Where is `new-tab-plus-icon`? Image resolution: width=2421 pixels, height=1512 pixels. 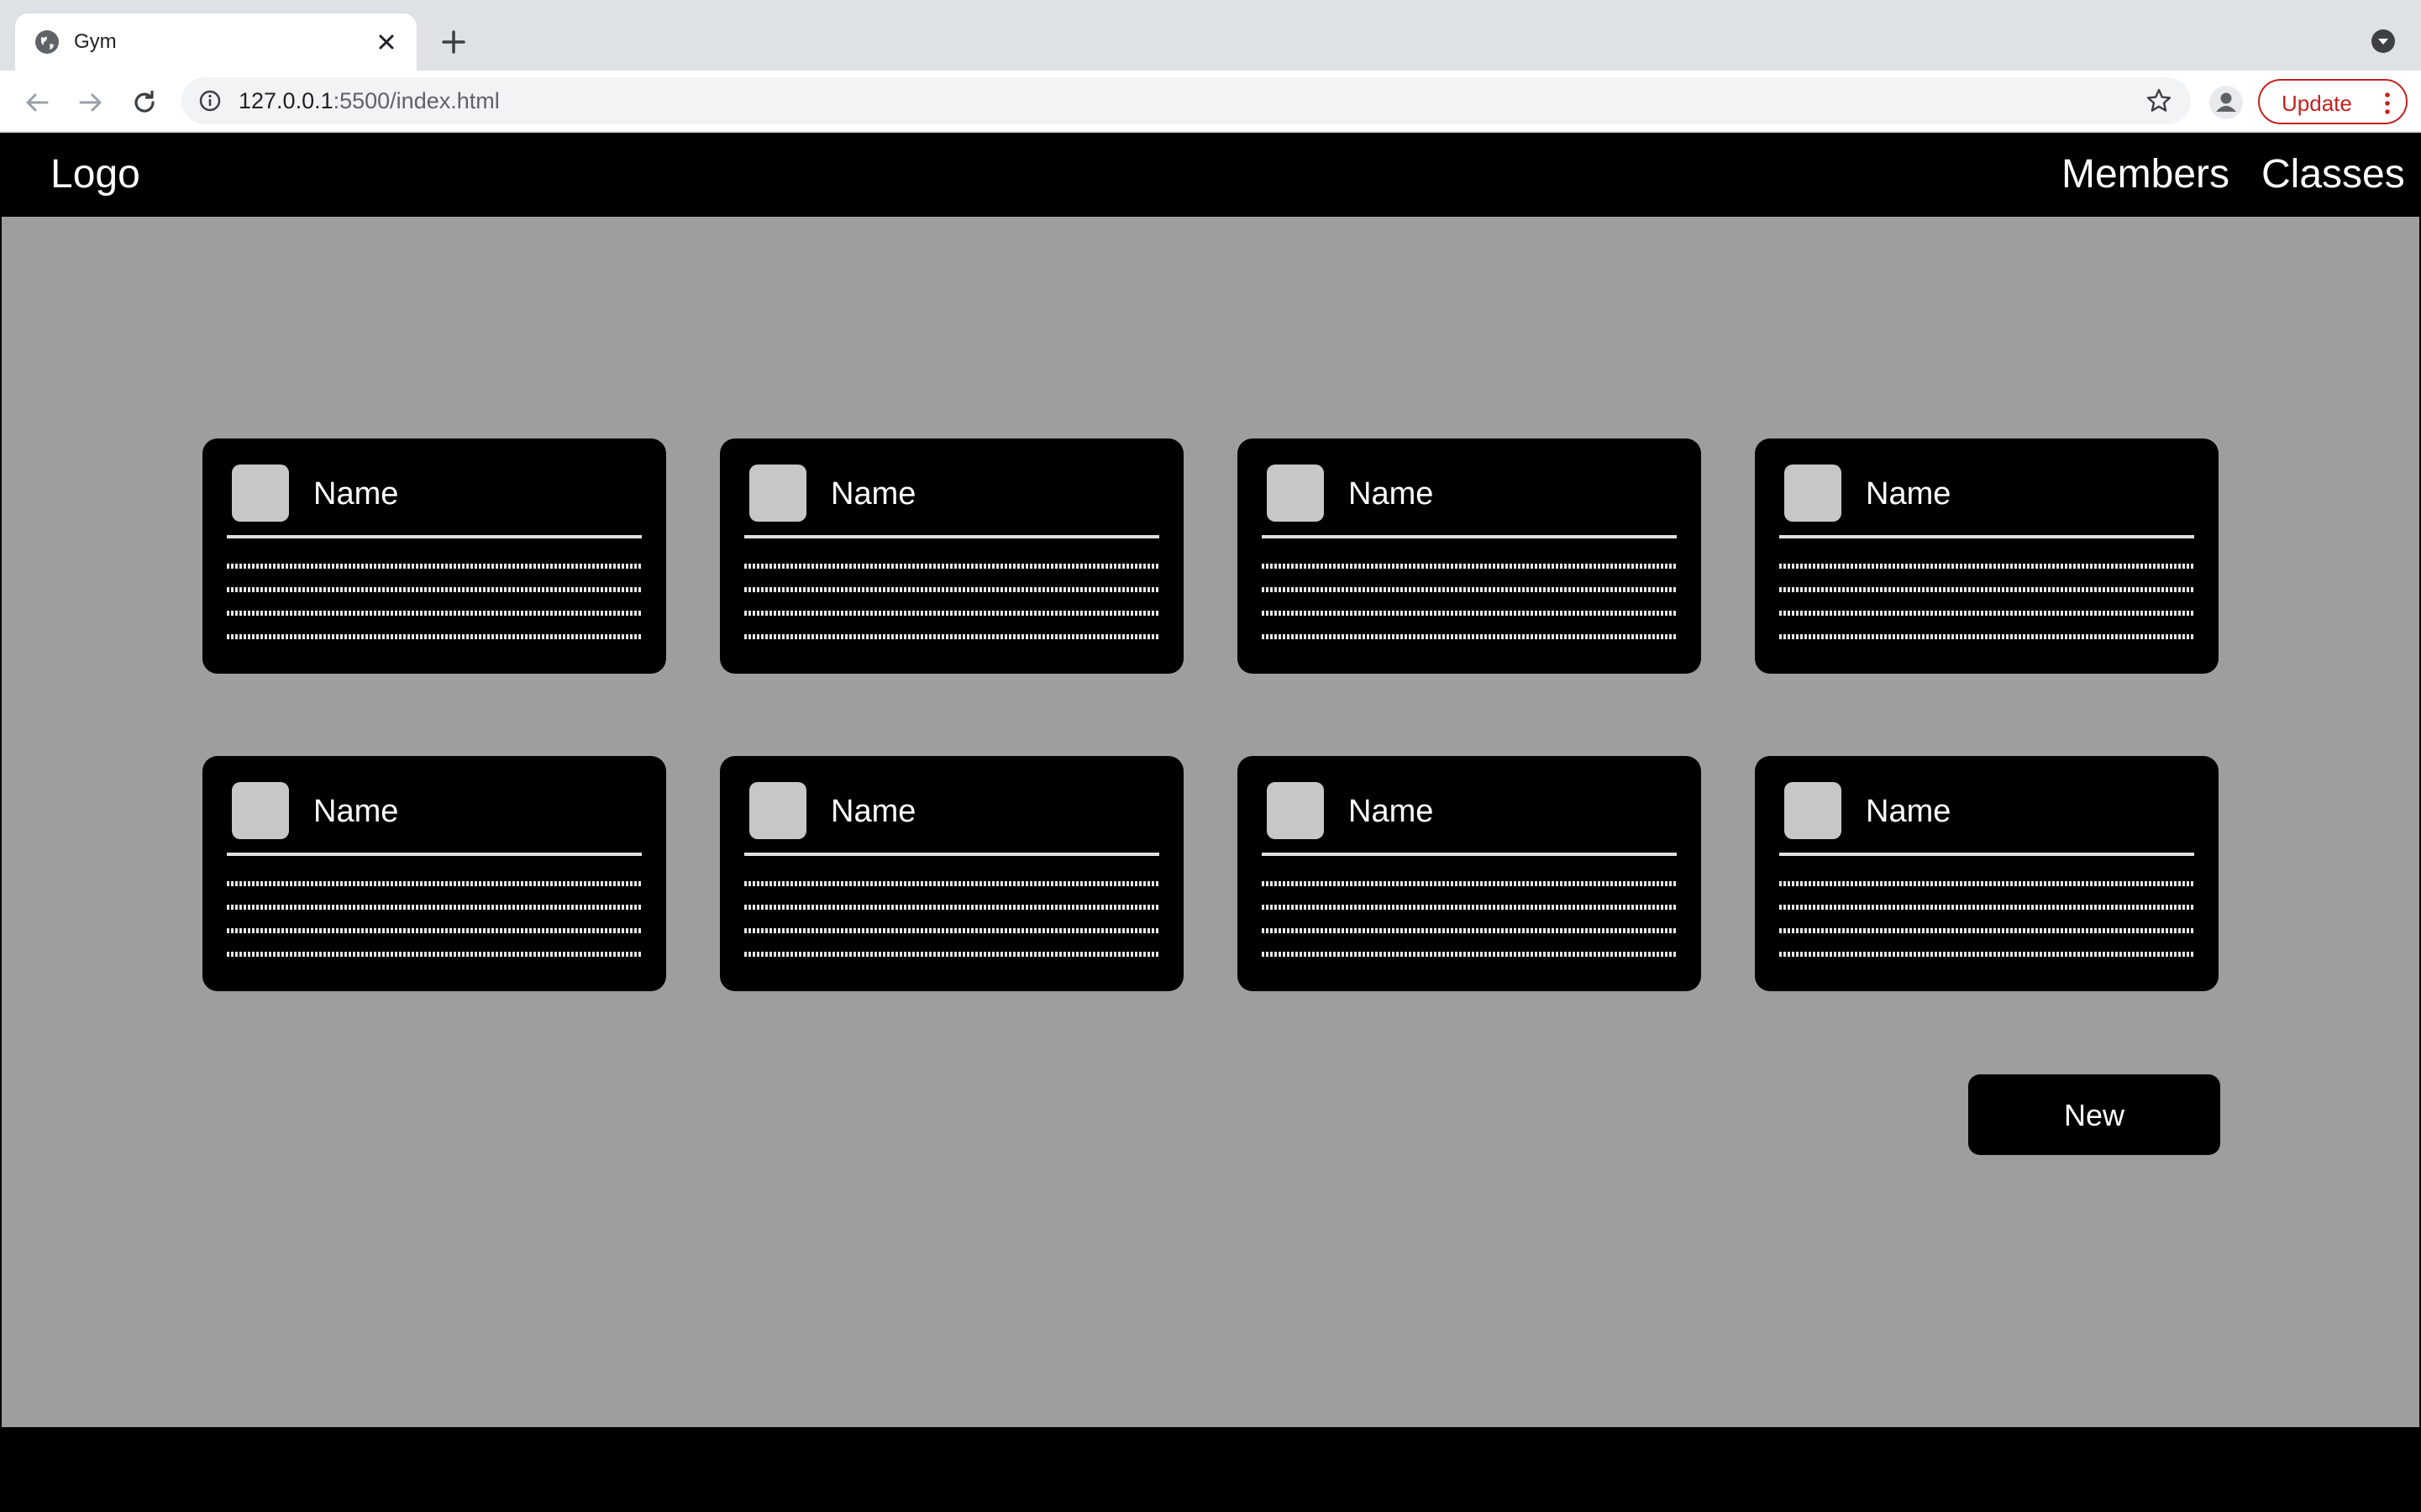
new-tab-plus-icon is located at coordinates (454, 42).